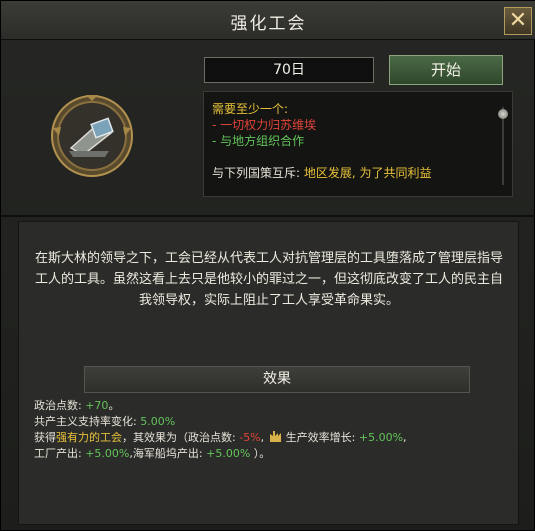 This screenshot has height=531, width=535. What do you see at coordinates (276, 436) in the screenshot?
I see `factory-icon` at bounding box center [276, 436].